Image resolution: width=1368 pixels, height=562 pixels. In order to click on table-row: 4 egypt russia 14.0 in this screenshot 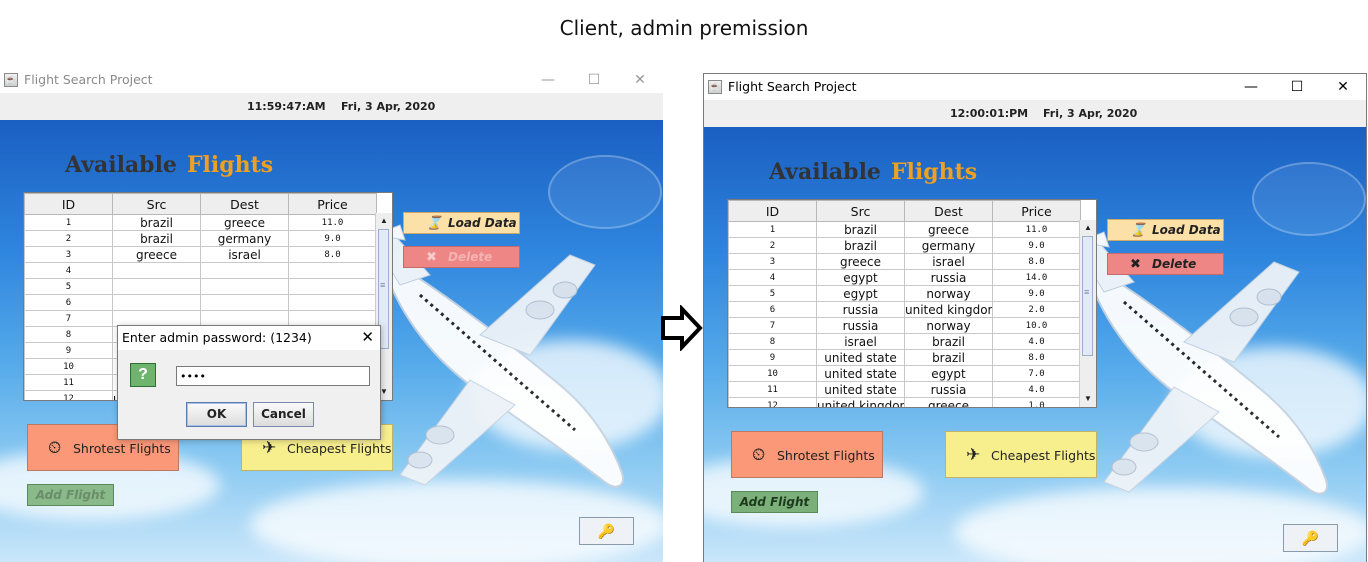, I will do `click(904, 277)`.